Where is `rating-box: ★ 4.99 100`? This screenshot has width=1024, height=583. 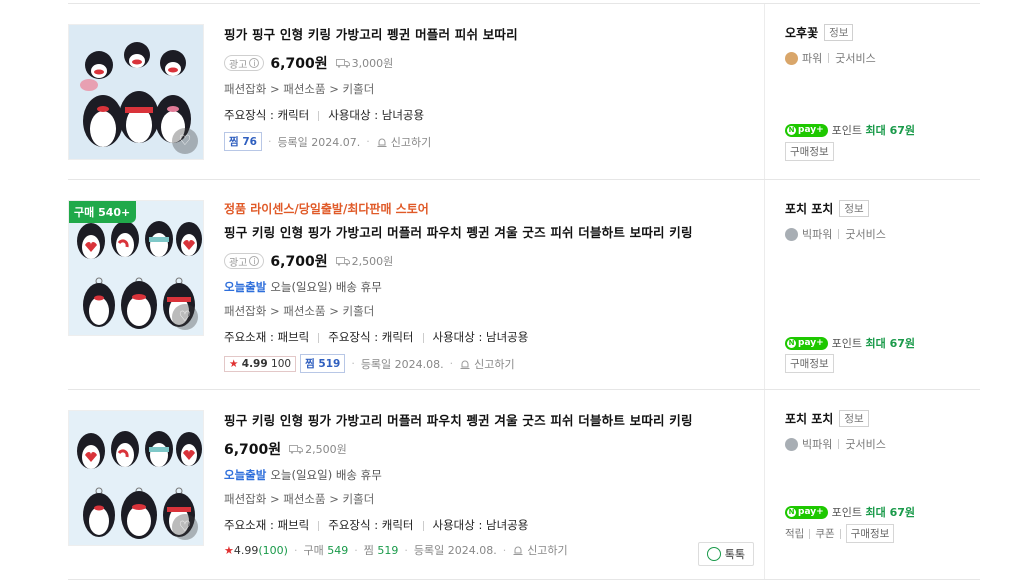
rating-box: ★ 4.99 100 is located at coordinates (260, 363).